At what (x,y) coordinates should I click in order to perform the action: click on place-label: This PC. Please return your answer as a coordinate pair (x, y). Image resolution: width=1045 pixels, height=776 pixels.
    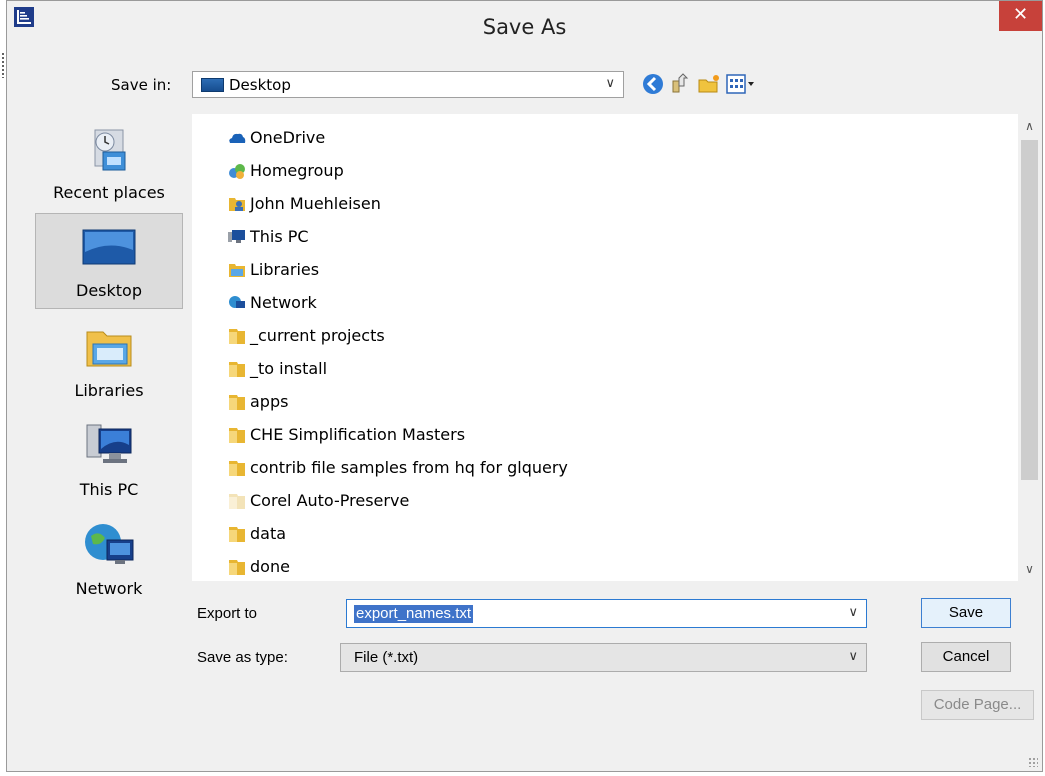
    Looking at the image, I should click on (109, 489).